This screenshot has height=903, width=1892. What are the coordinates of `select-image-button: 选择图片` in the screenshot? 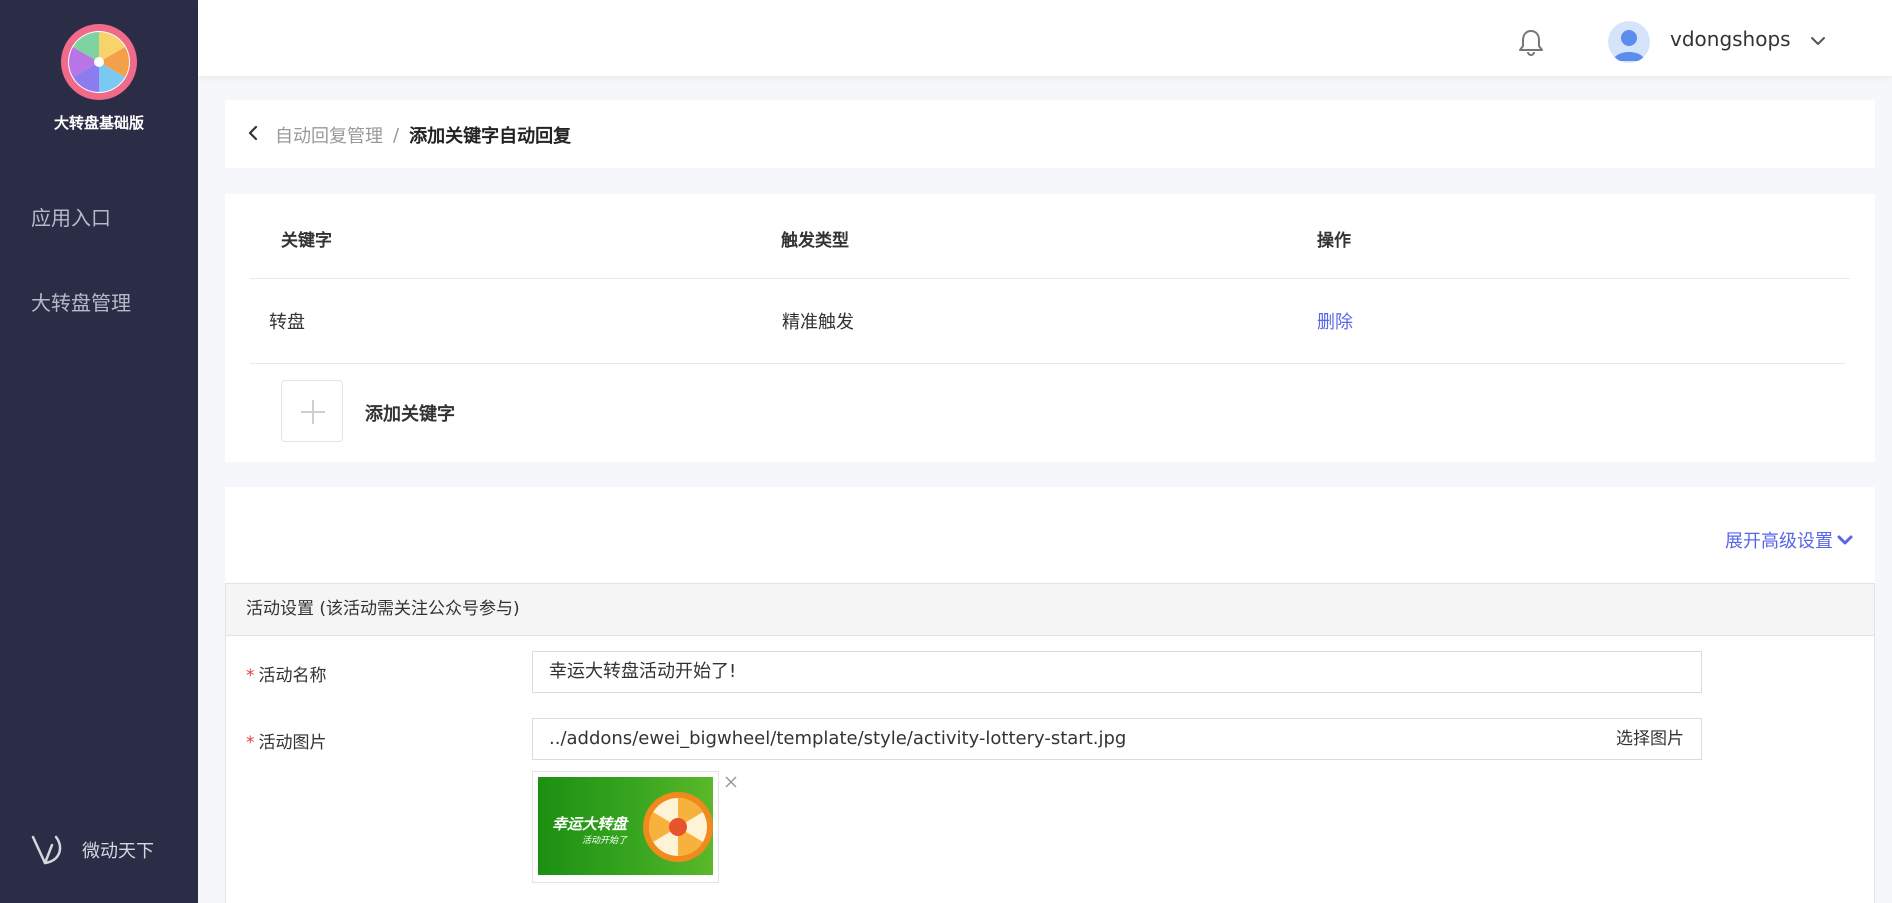 It's located at (1650, 739).